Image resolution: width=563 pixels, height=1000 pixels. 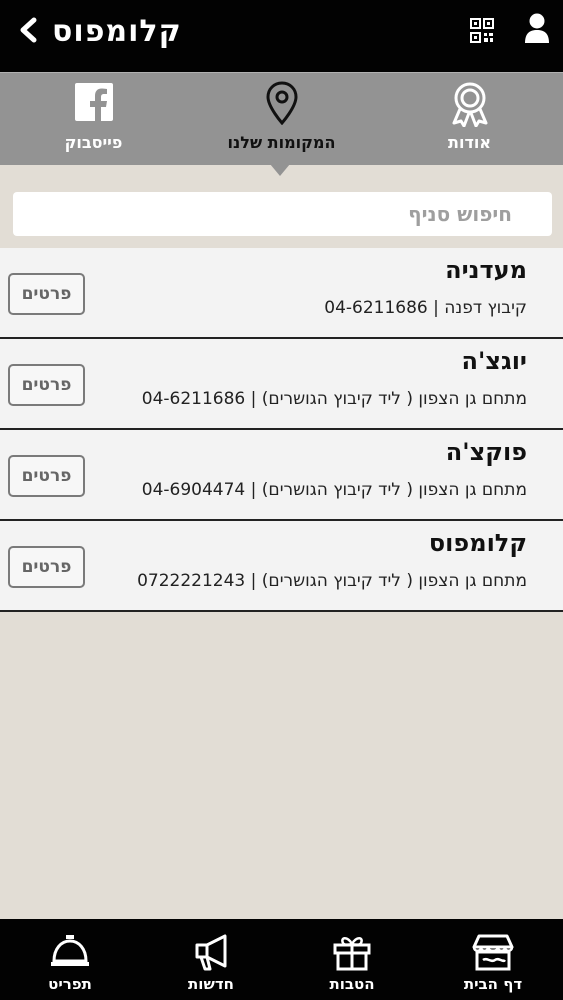 I want to click on tab-label: אודות, so click(x=469, y=142).